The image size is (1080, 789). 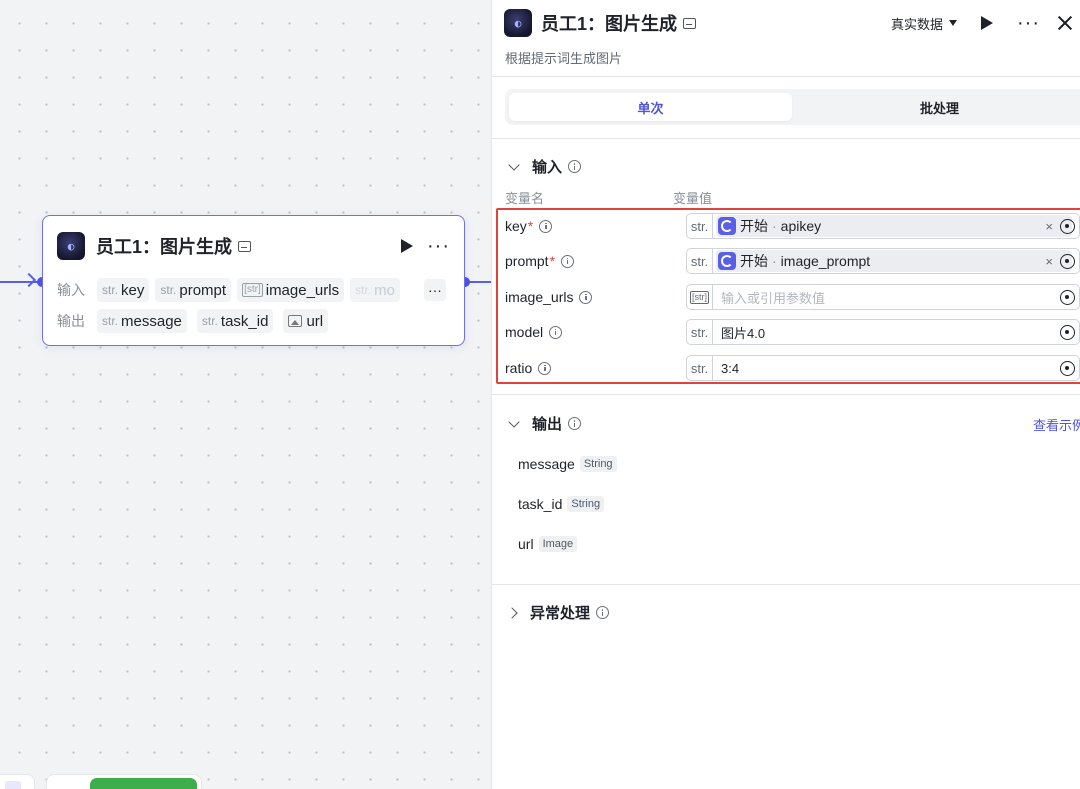 I want to click on input-name: ratio, so click(x=519, y=368).